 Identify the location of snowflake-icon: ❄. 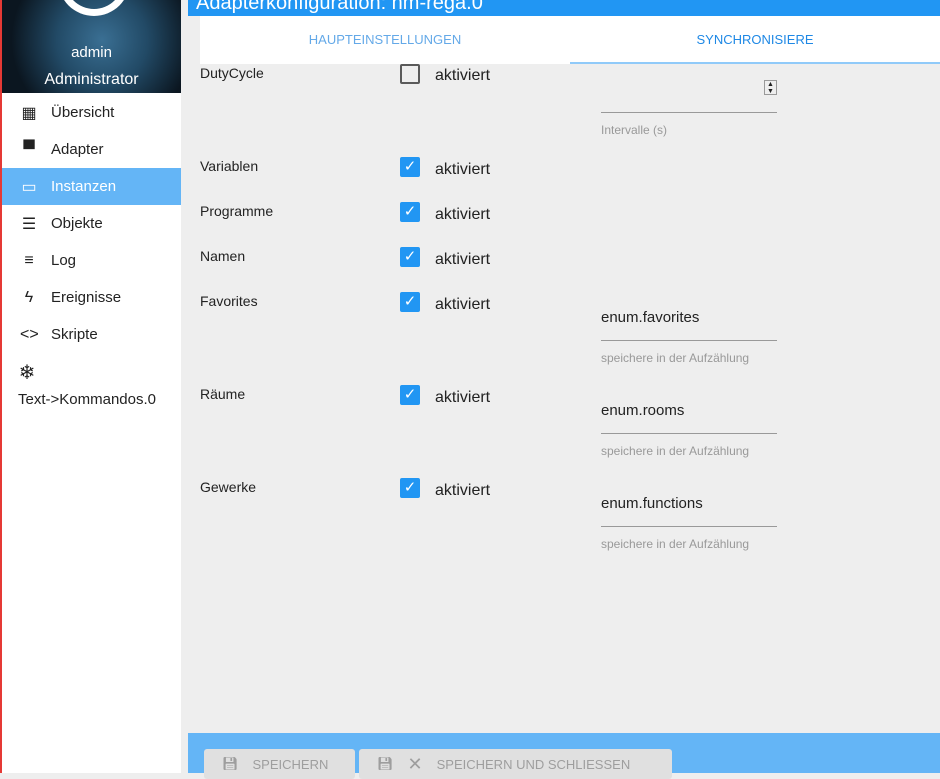
(27, 373).